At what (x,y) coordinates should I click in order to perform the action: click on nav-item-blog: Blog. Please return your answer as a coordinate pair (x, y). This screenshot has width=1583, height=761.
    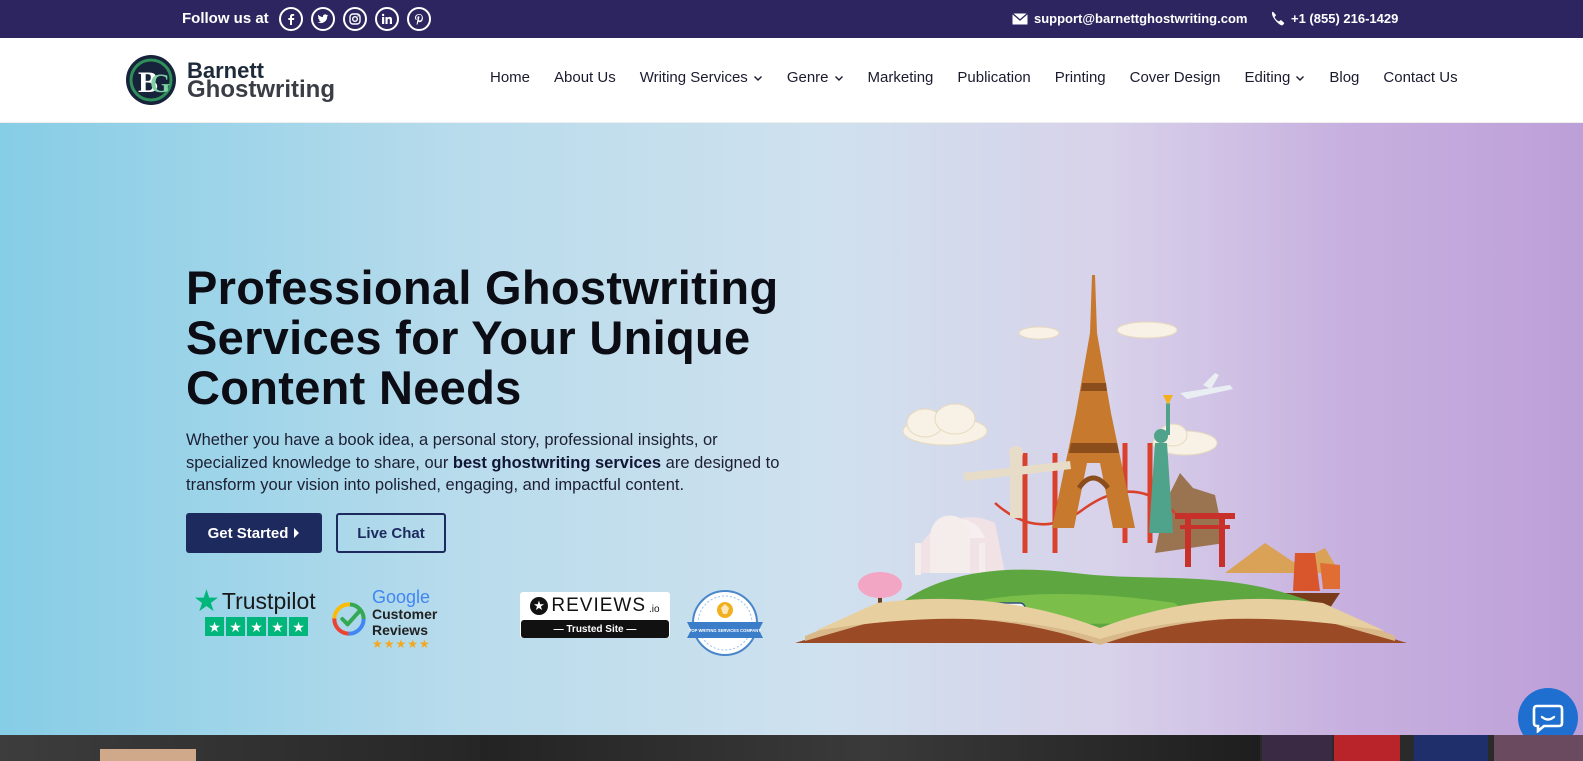
    Looking at the image, I should click on (1344, 77).